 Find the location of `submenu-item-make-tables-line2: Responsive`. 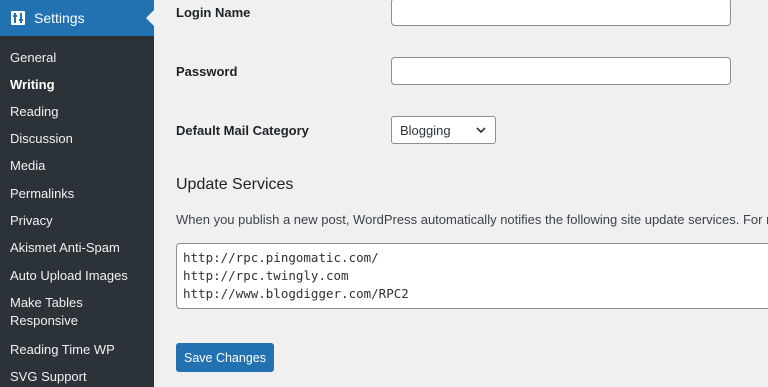

submenu-item-make-tables-line2: Responsive is located at coordinates (44, 321).